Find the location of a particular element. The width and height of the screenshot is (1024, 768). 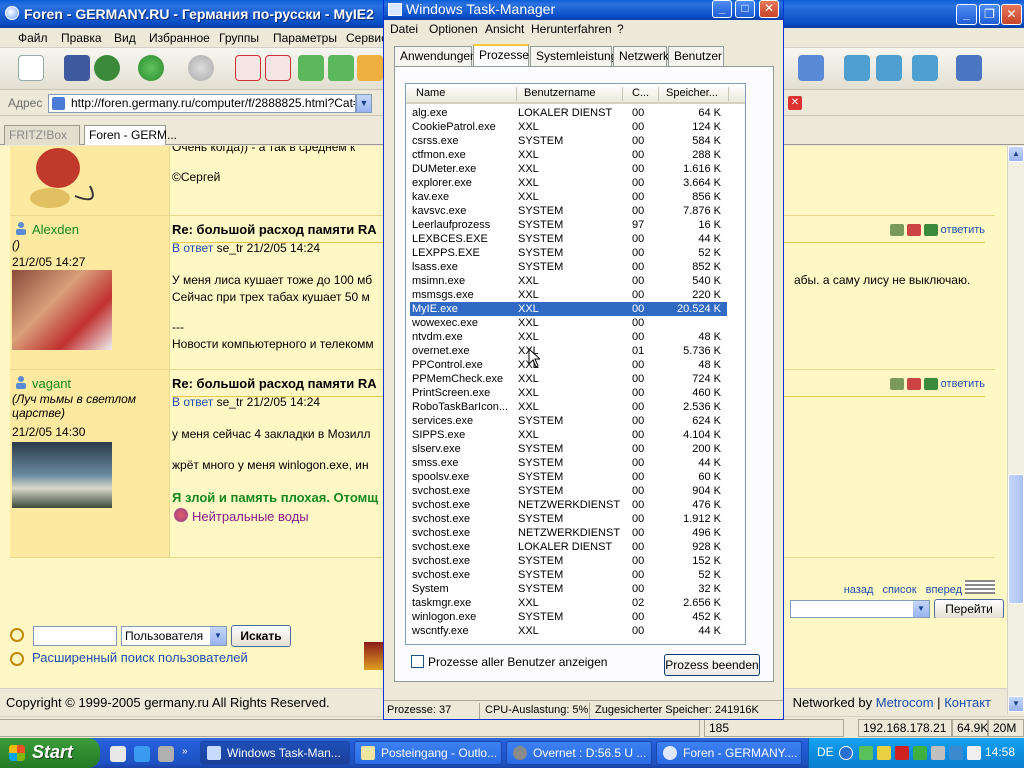

maximize-button: ❐ is located at coordinates (989, 14).